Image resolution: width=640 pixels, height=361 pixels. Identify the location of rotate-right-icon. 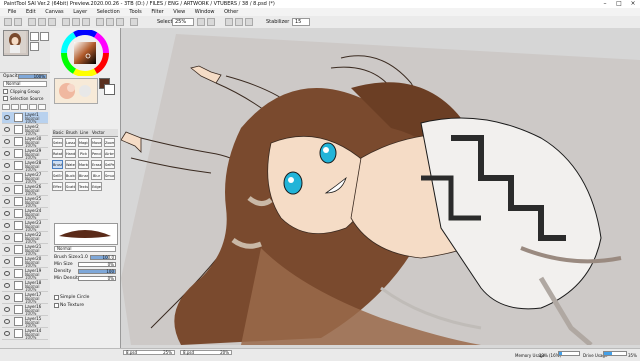
(110, 22).